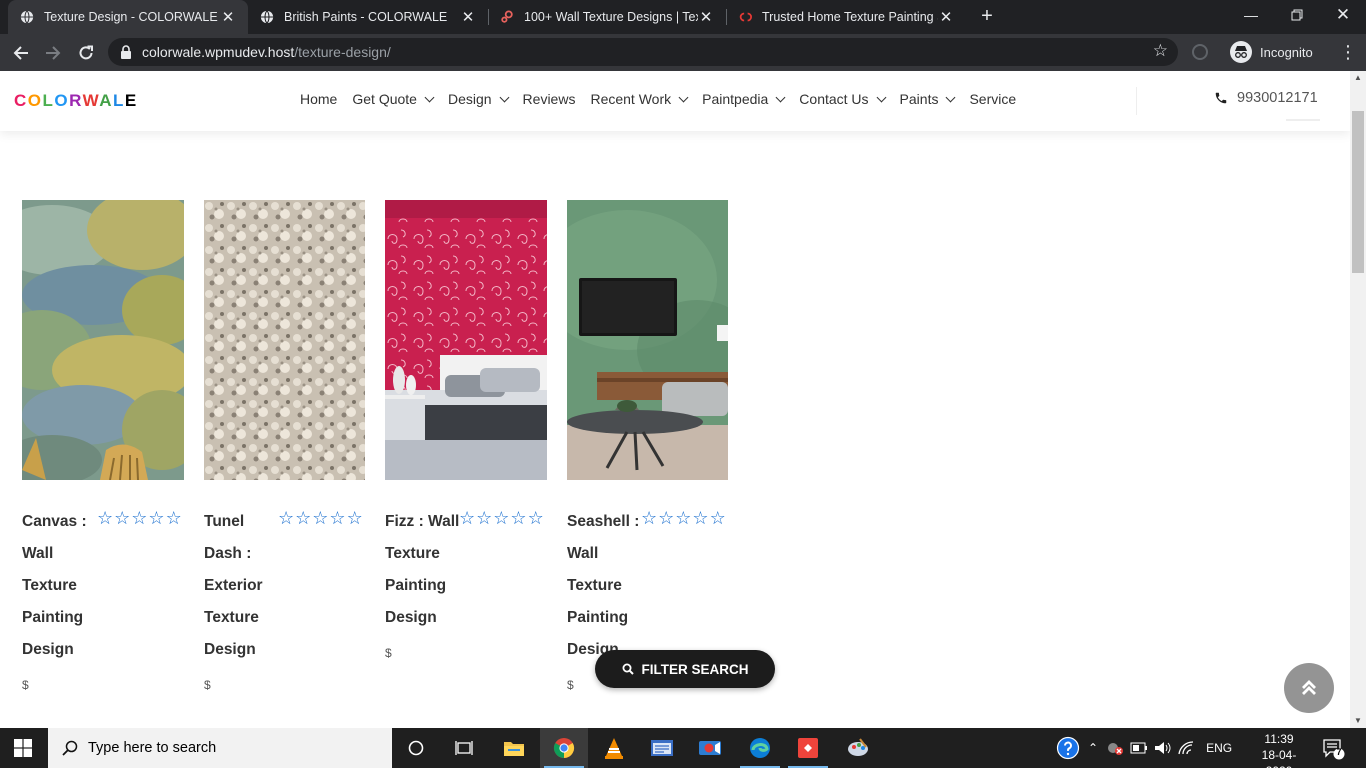  I want to click on wifi-icon, so click(1187, 748).